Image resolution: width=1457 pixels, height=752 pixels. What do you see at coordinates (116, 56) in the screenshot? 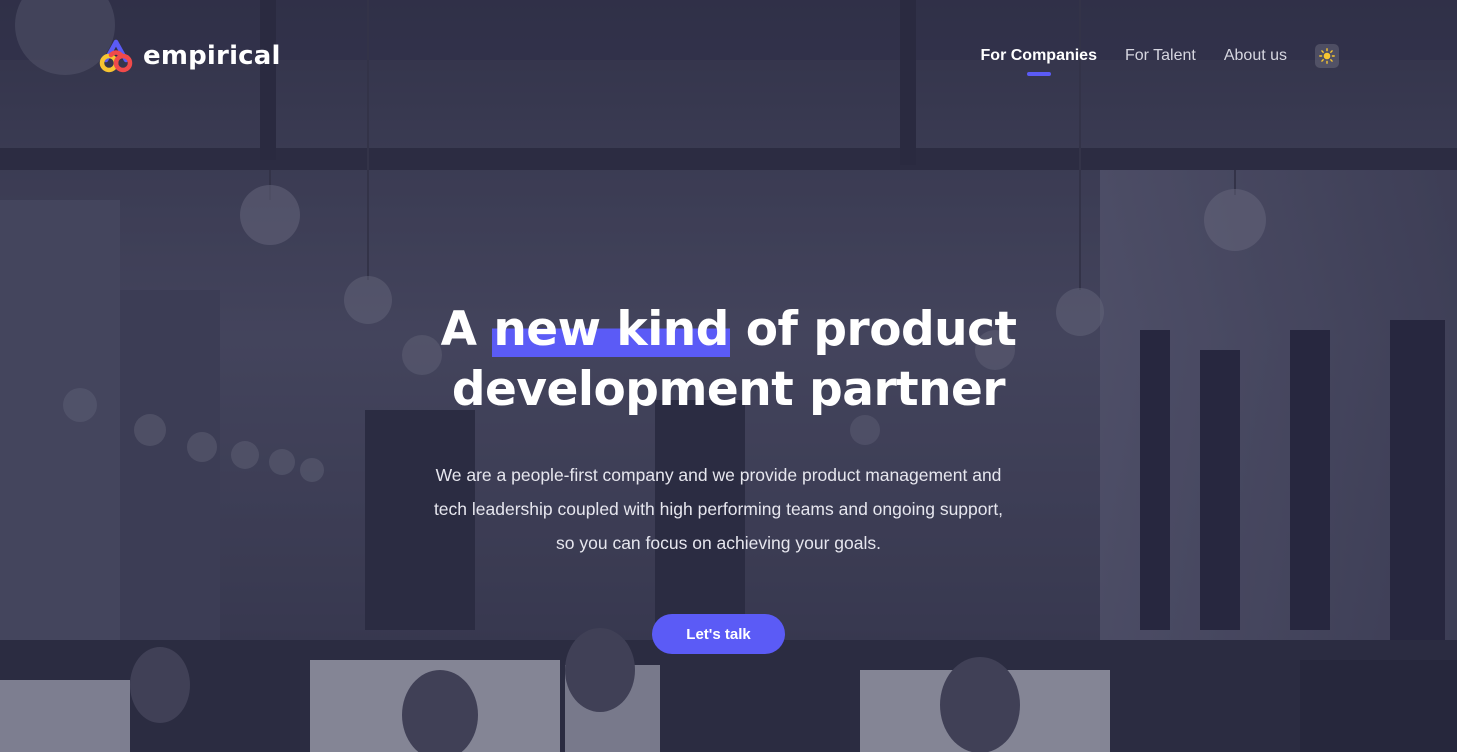
I see `empirical-logo-icon` at bounding box center [116, 56].